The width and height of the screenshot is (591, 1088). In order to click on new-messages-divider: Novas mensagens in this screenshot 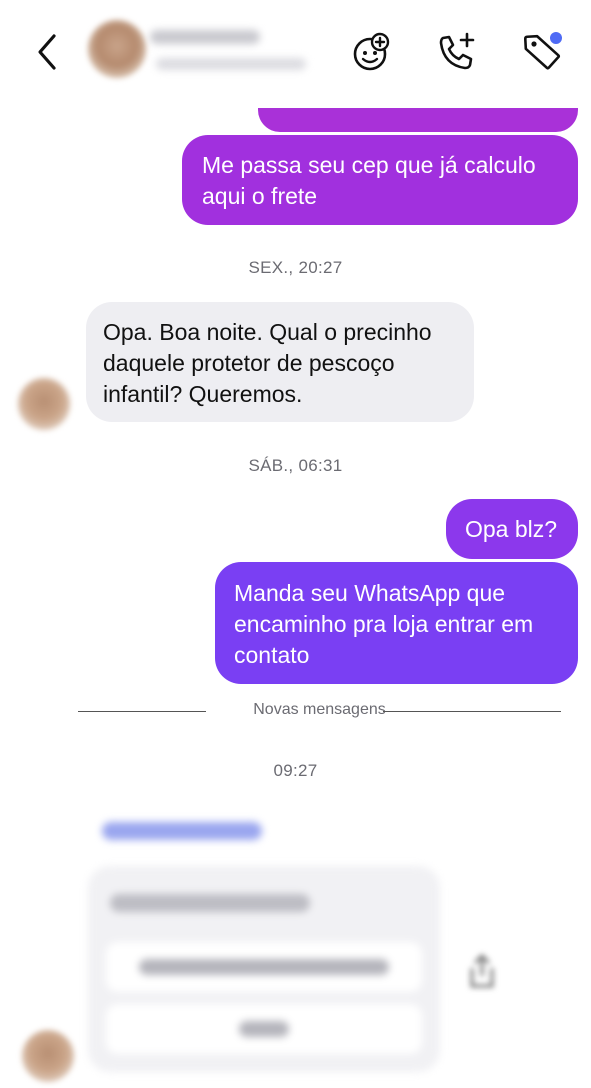, I will do `click(319, 712)`.